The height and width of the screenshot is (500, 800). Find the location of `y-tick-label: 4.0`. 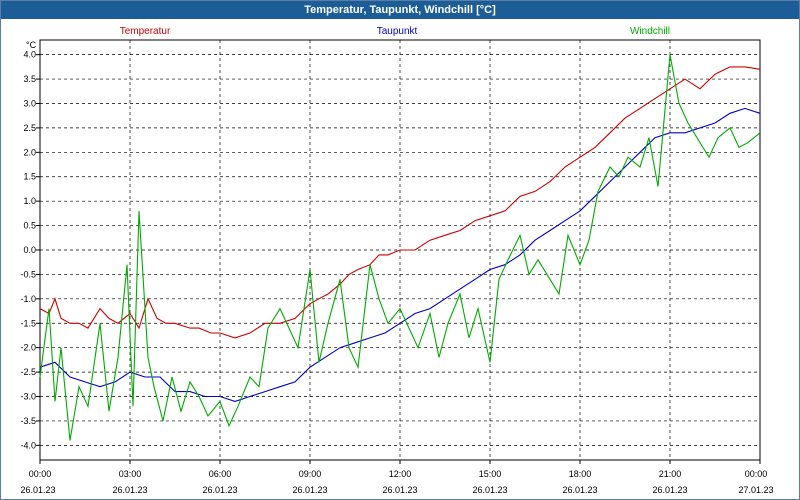

y-tick-label: 4.0 is located at coordinates (29, 55).